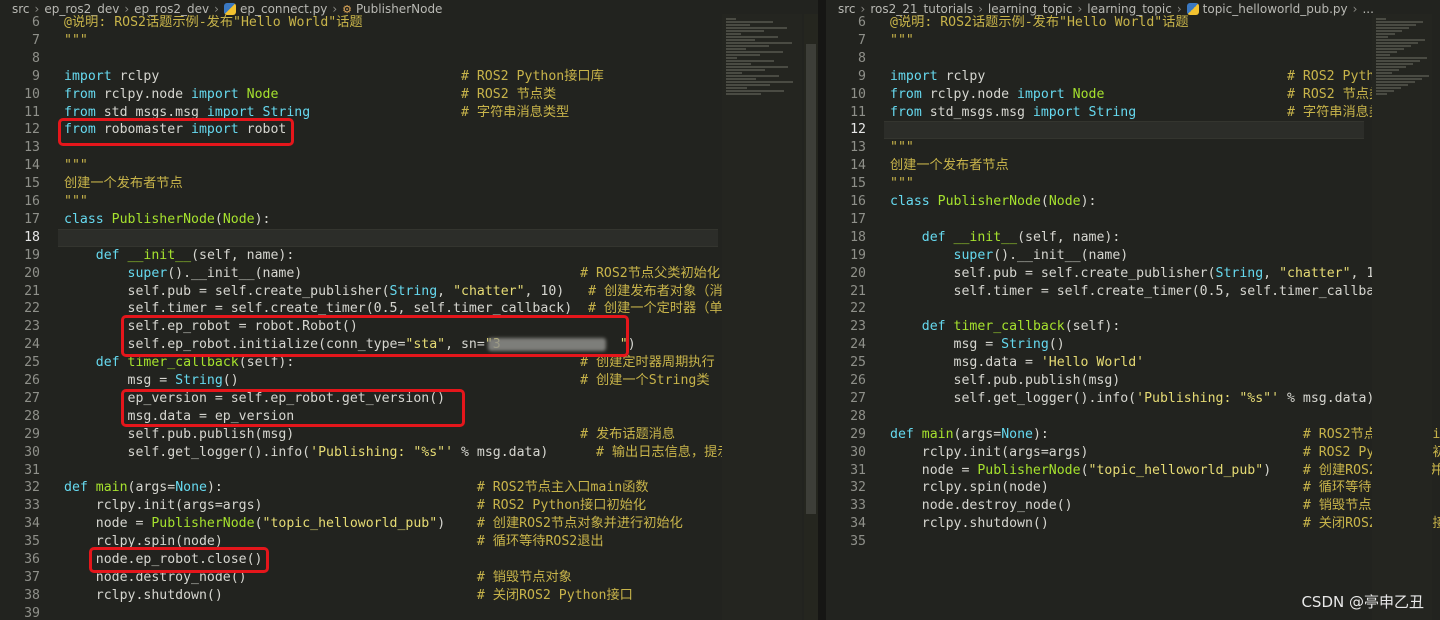  What do you see at coordinates (1133, 345) in the screenshot?
I see `code-line: 24 msg = String()` at bounding box center [1133, 345].